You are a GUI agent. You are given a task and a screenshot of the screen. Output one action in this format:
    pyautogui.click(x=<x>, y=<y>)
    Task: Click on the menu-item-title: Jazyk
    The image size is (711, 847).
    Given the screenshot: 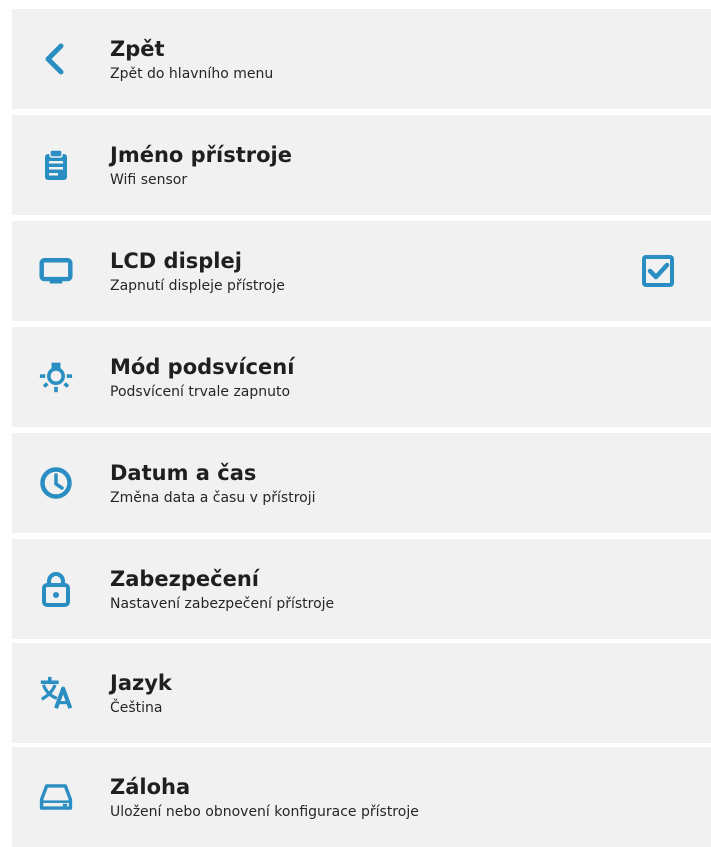 What is the action you would take?
    pyautogui.click(x=141, y=683)
    